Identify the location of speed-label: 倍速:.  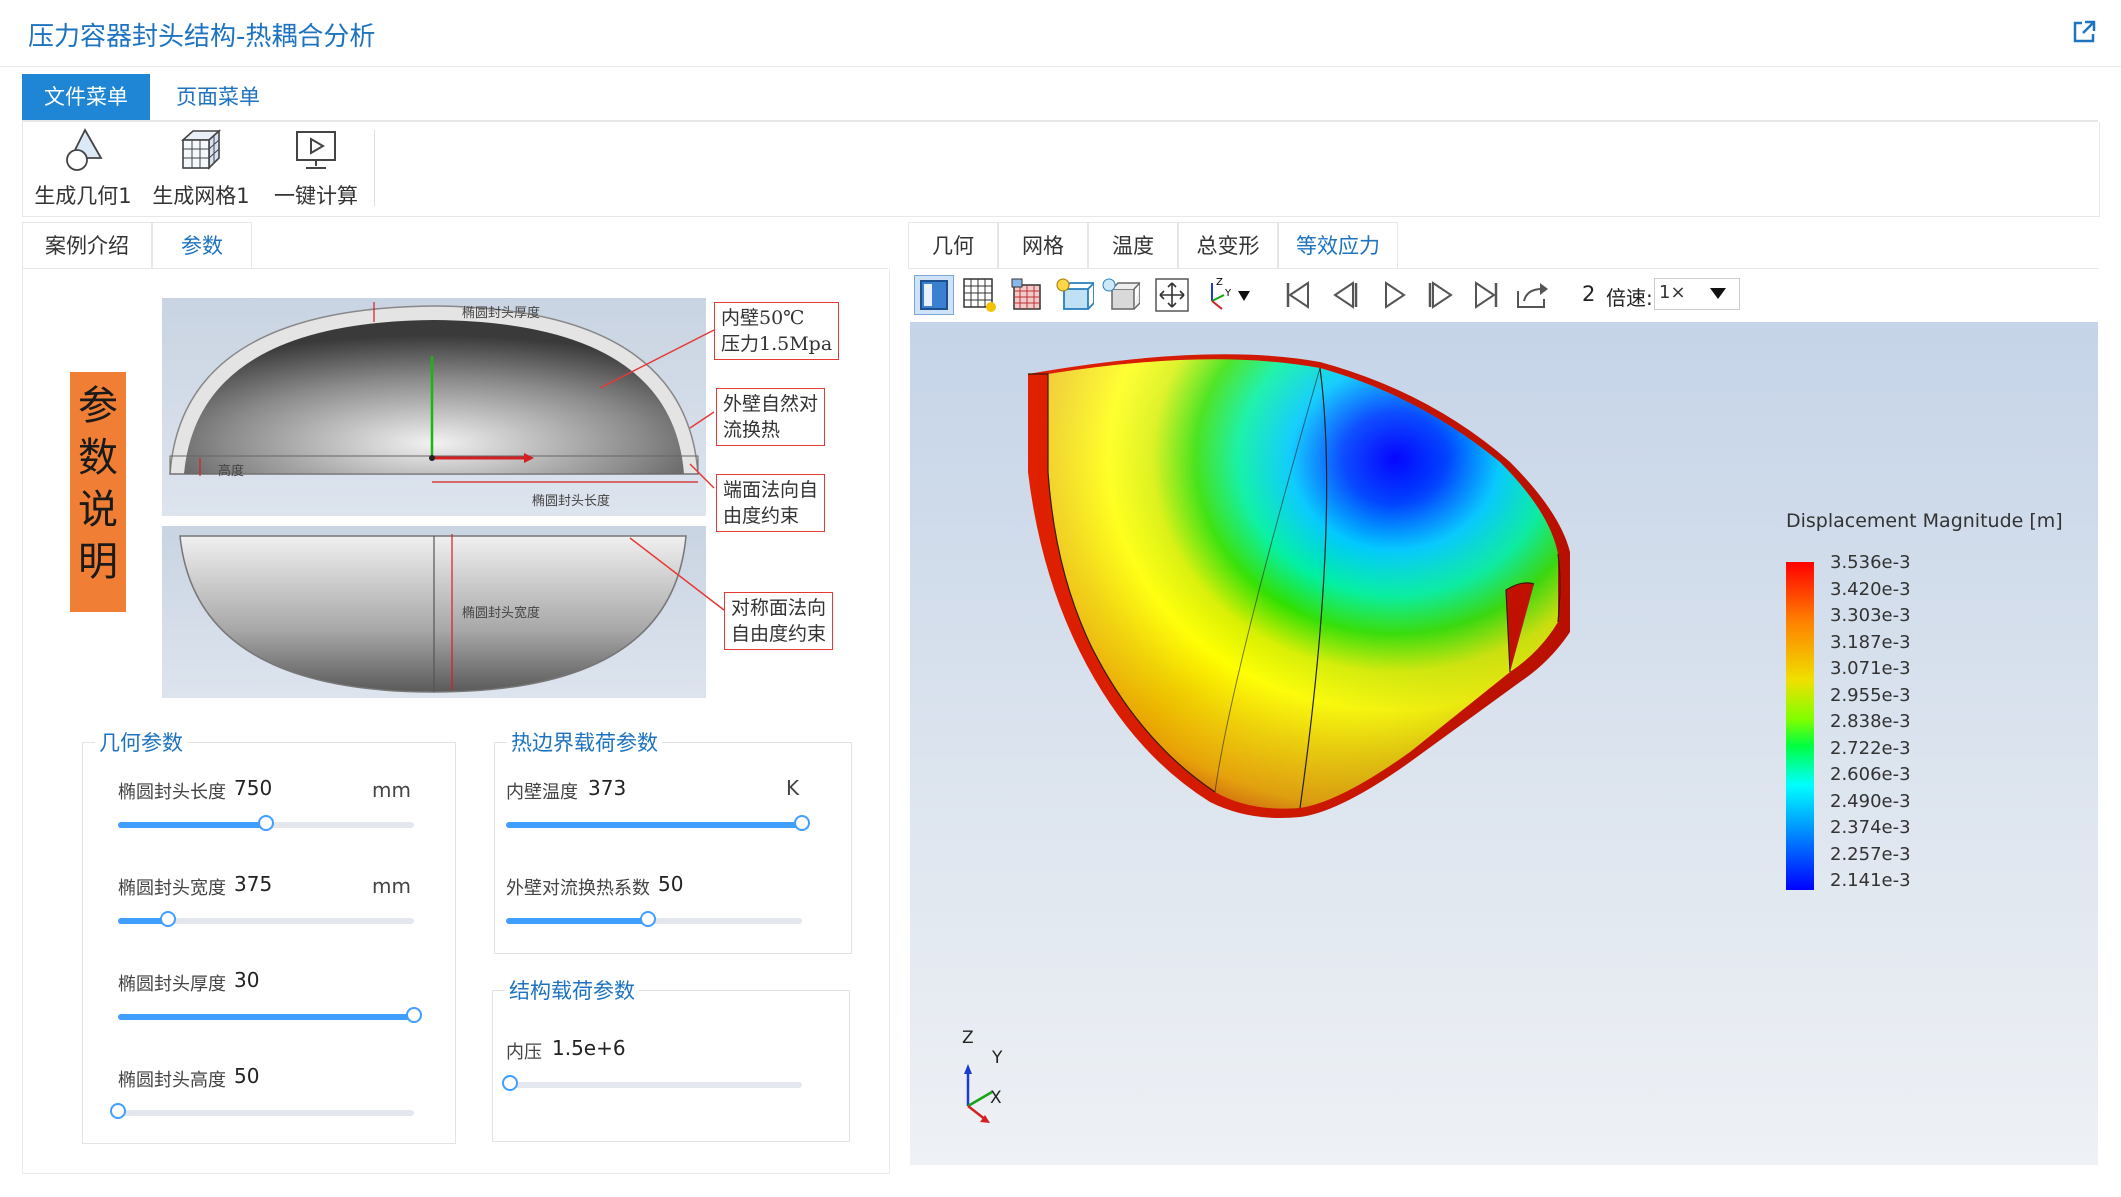
(1629, 298).